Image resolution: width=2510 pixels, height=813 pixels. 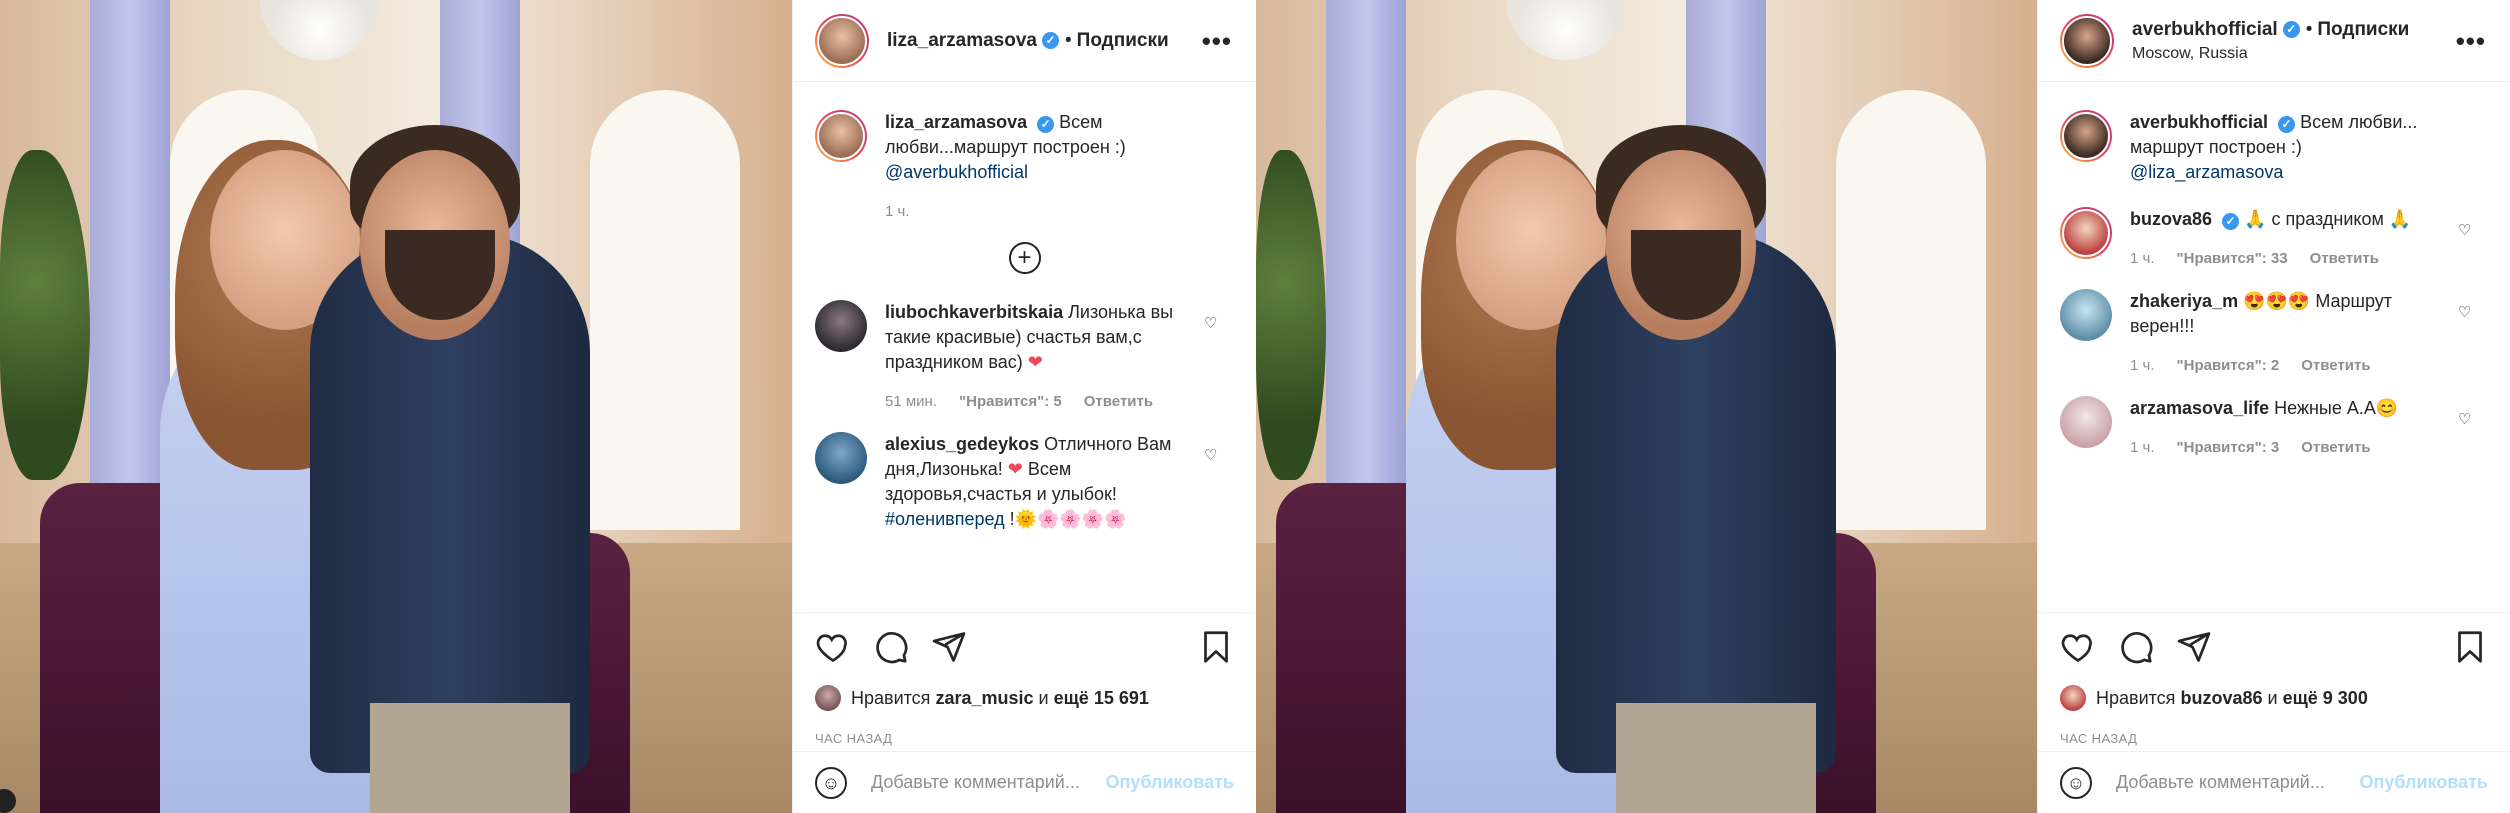 What do you see at coordinates (2171, 219) in the screenshot?
I see `comment-username: buzova86` at bounding box center [2171, 219].